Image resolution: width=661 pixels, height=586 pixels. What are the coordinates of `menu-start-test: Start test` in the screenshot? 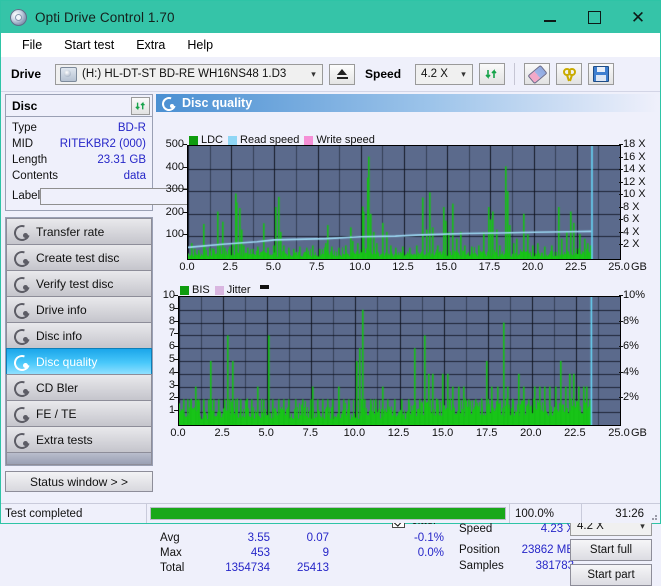 It's located at (89, 45).